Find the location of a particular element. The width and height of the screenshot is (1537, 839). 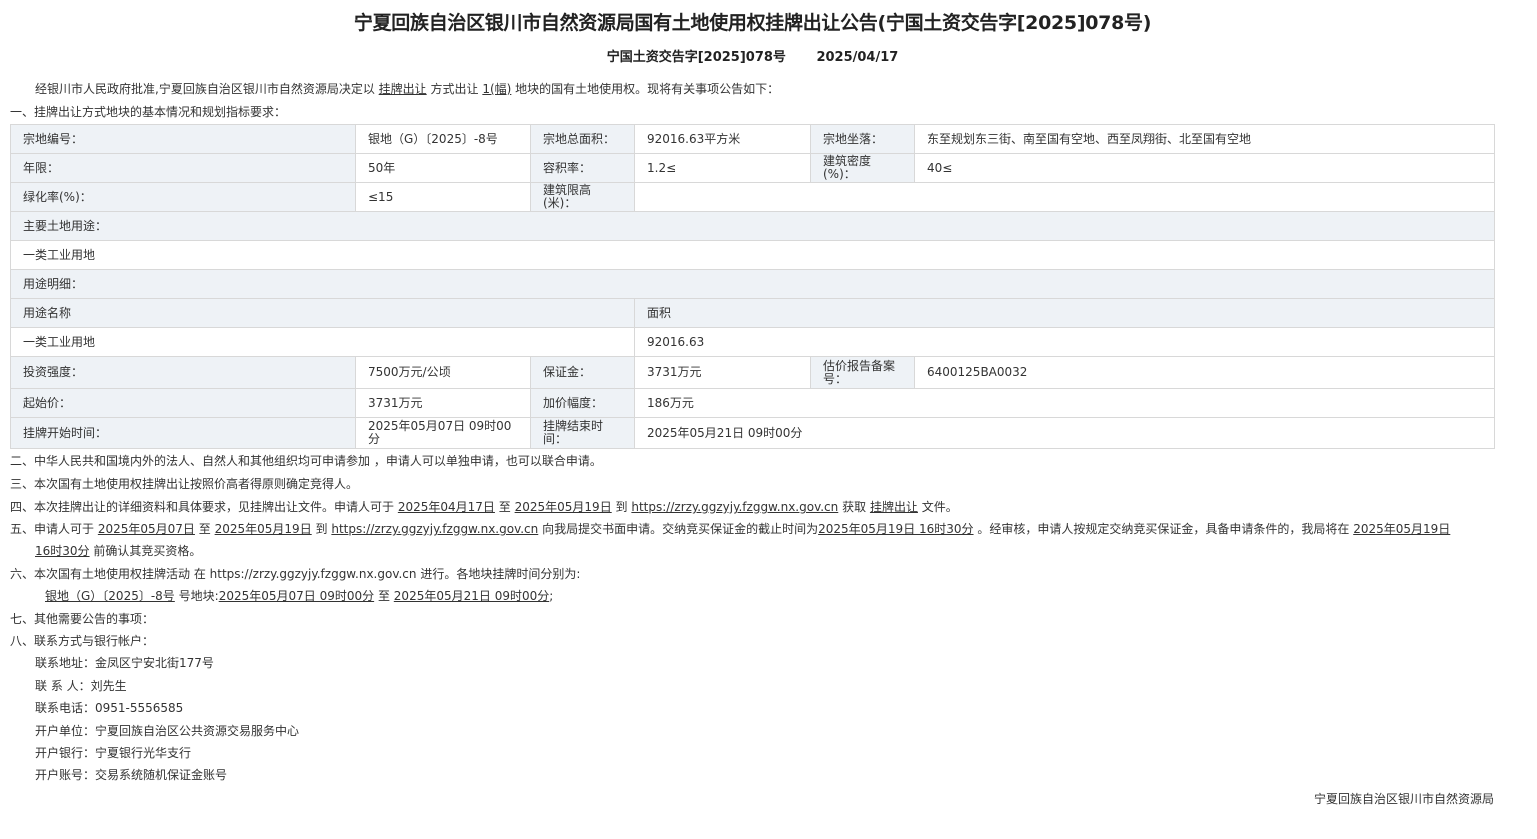

apply-url-link: https://zrzy.ggzyjy.fzggw.nx.gov.cn is located at coordinates (434, 529).